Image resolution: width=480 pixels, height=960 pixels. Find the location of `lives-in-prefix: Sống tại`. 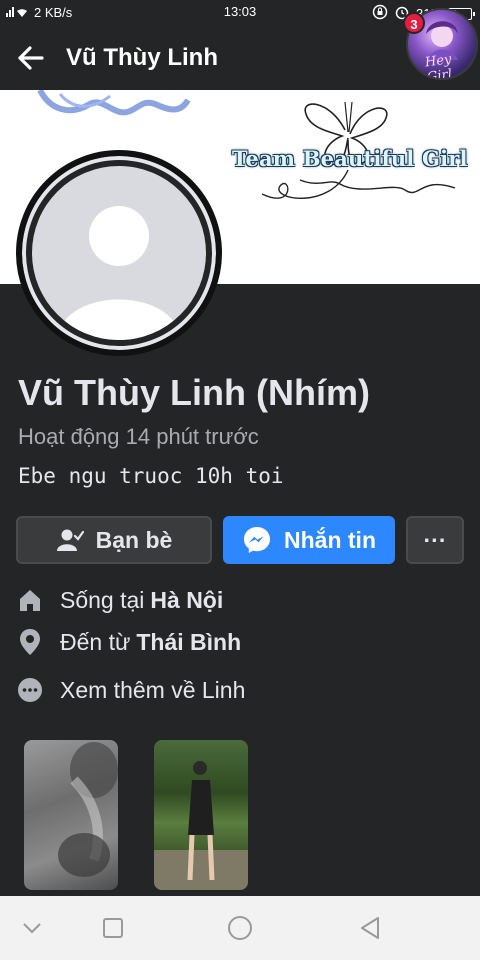

lives-in-prefix: Sống tại is located at coordinates (102, 599).